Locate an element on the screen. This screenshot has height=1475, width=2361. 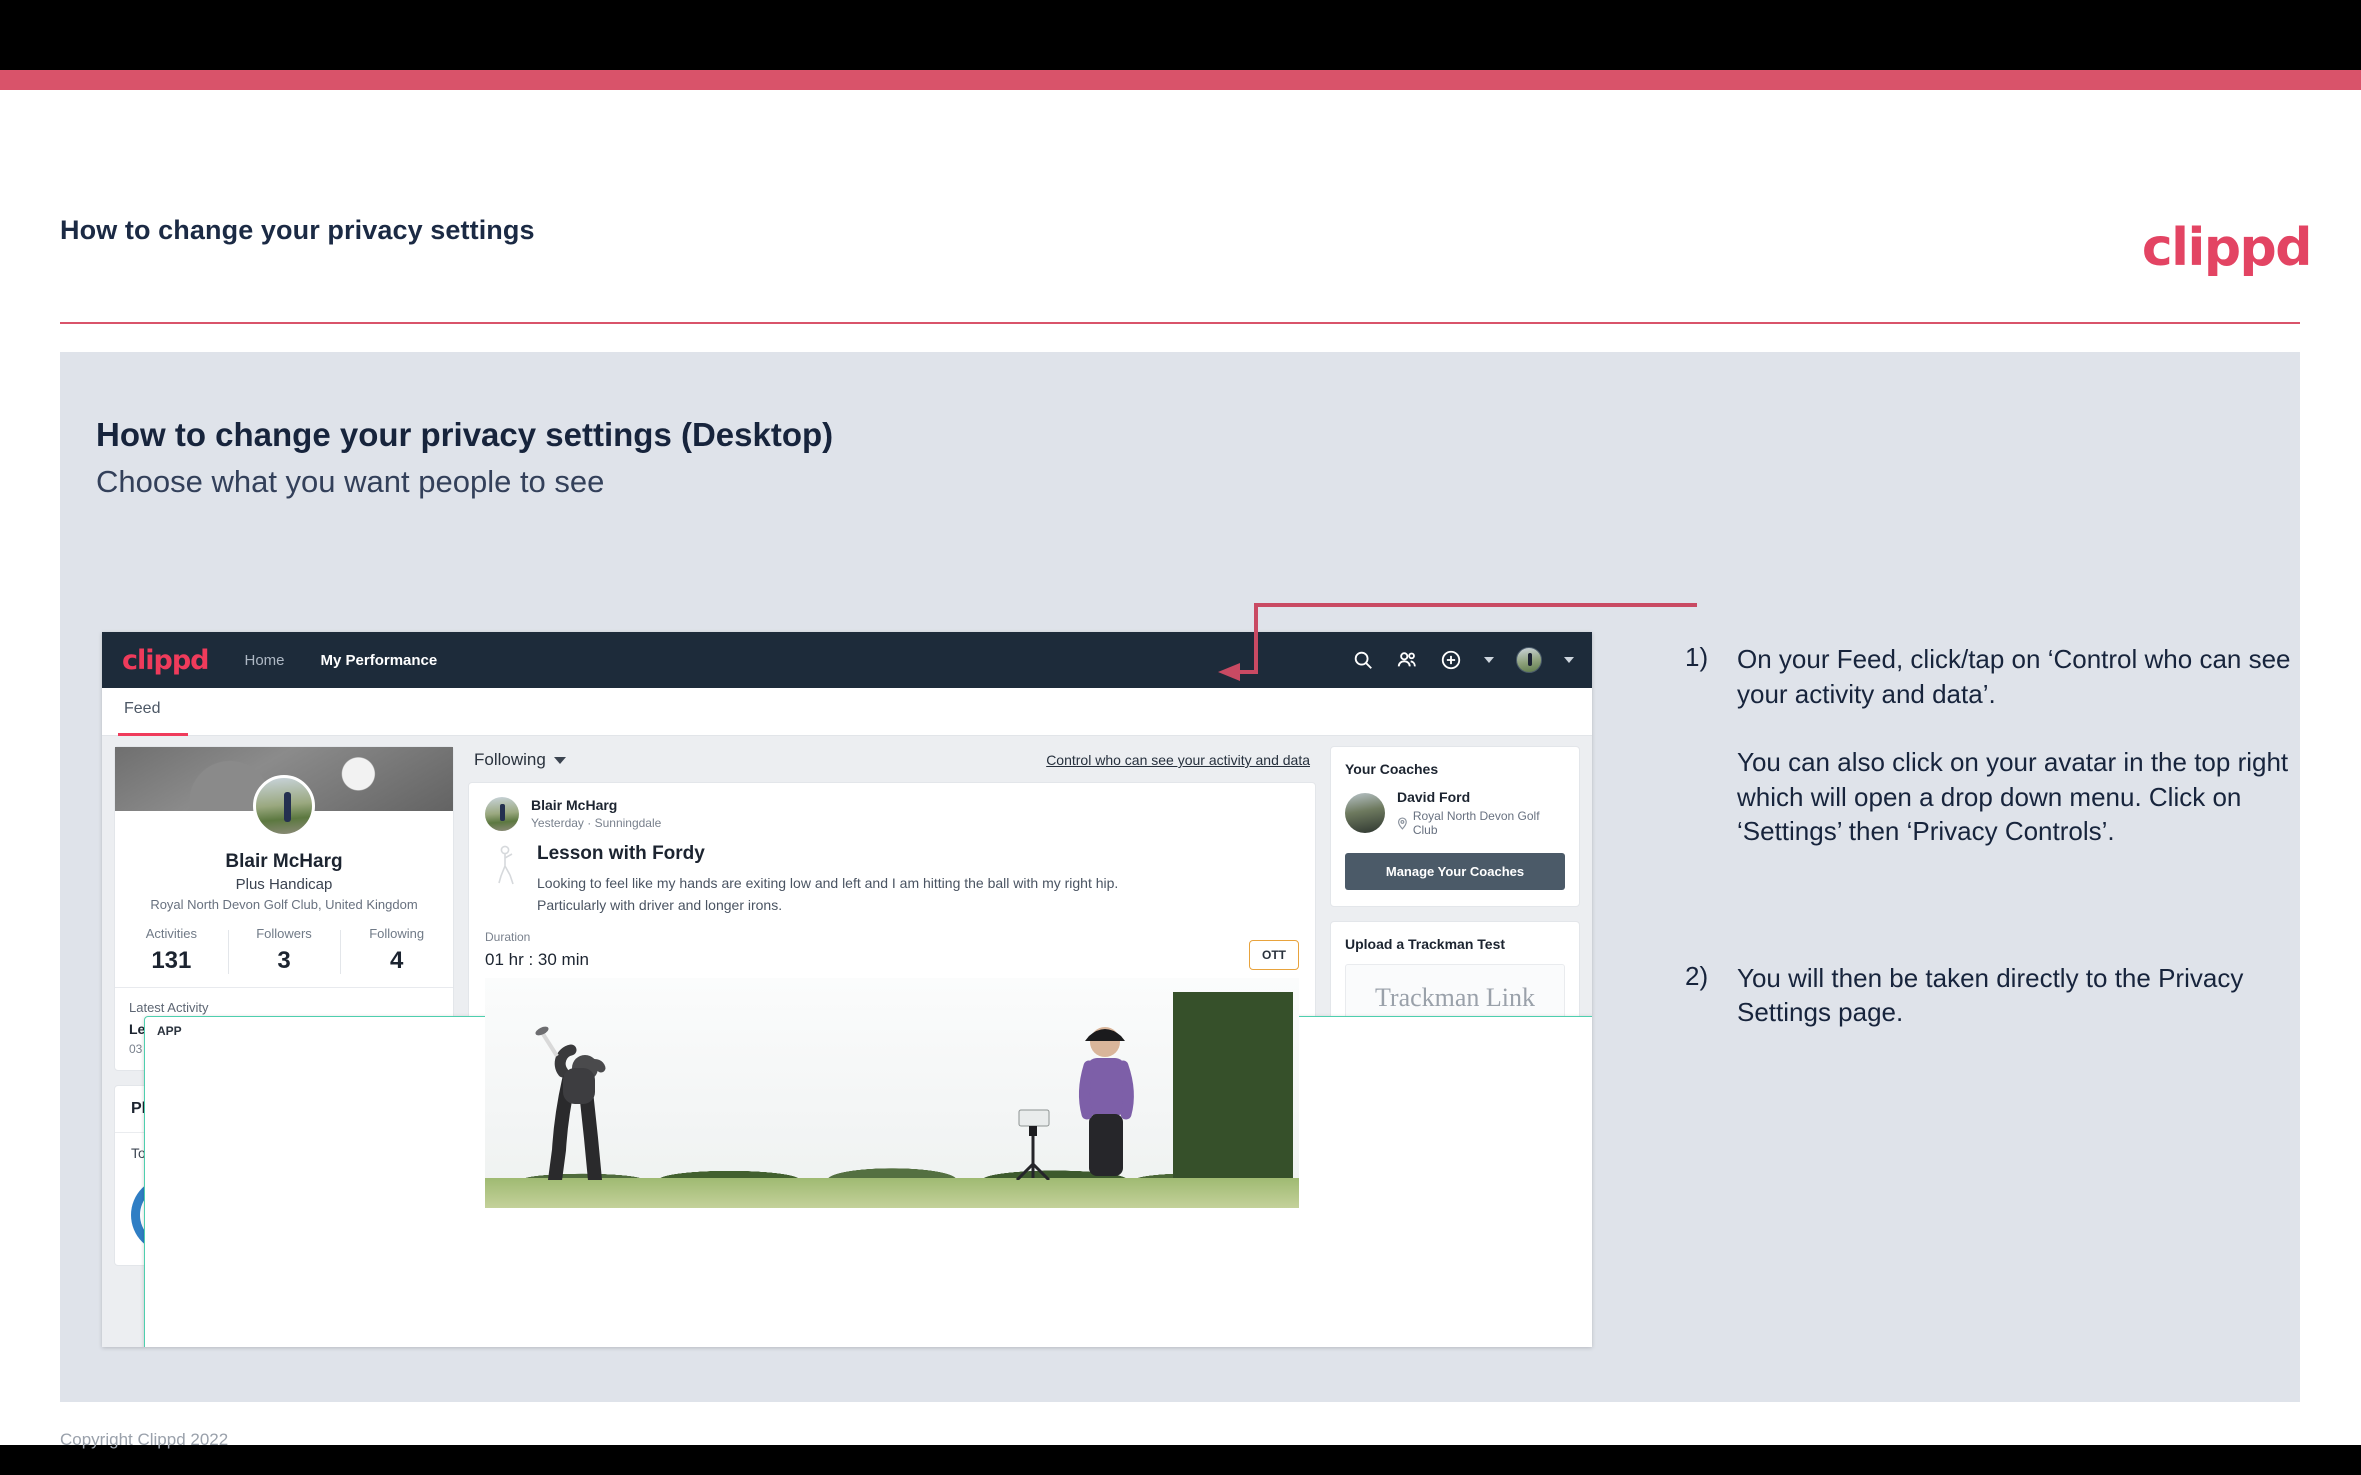
app-logo: clippd is located at coordinates (165, 660).